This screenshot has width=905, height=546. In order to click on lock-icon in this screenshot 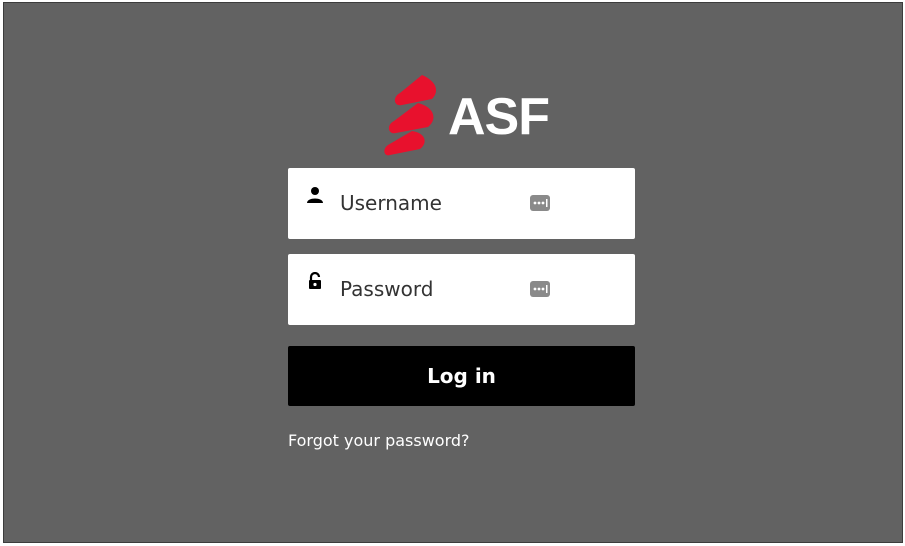, I will do `click(315, 280)`.